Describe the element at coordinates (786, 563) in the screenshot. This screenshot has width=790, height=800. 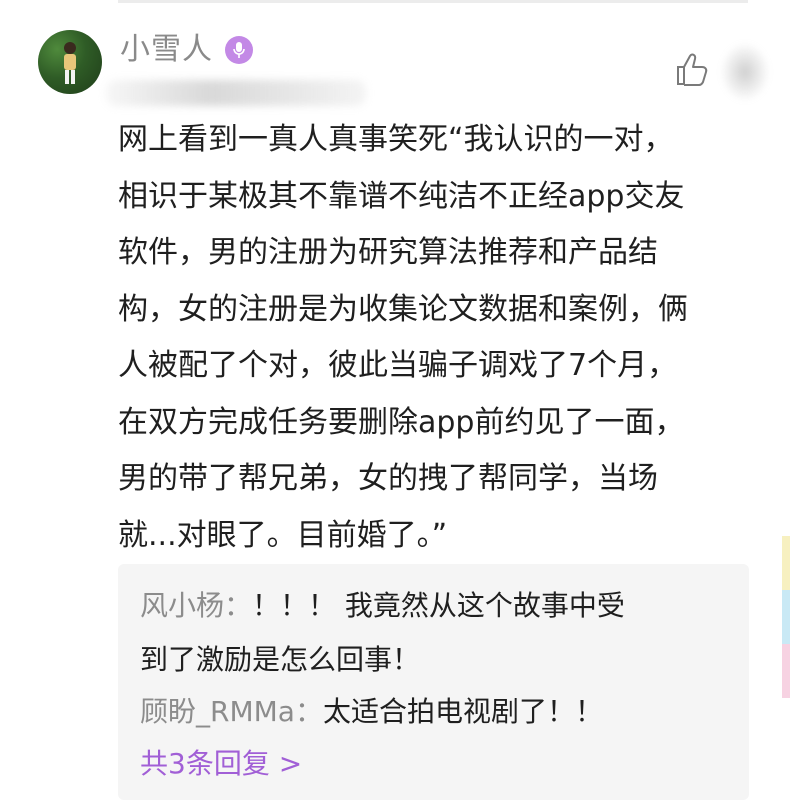
I see `side-strip-yellow` at that location.